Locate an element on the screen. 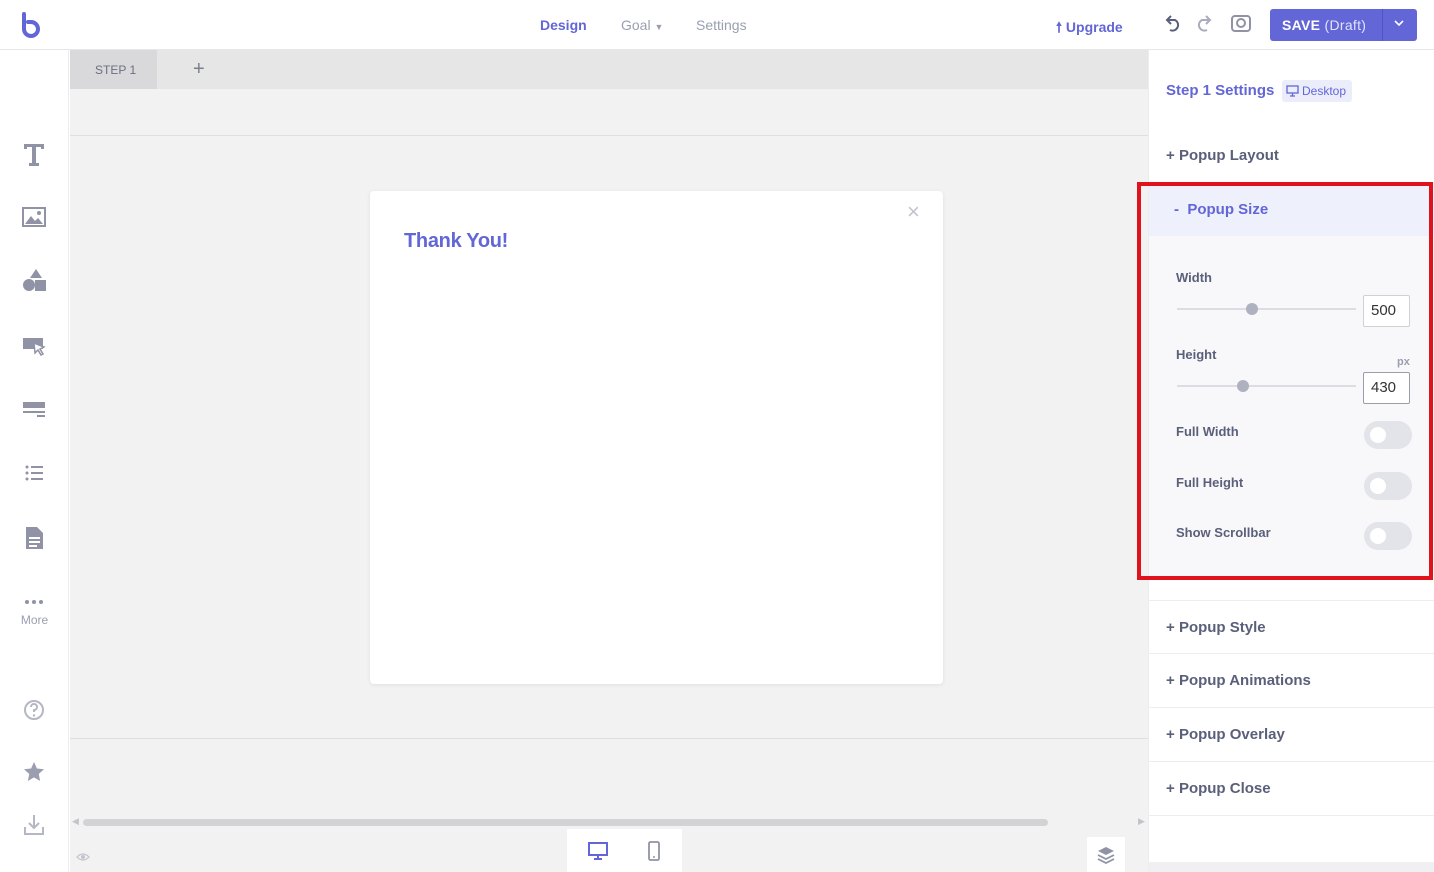 The width and height of the screenshot is (1434, 872). height-slider is located at coordinates (1266, 386).